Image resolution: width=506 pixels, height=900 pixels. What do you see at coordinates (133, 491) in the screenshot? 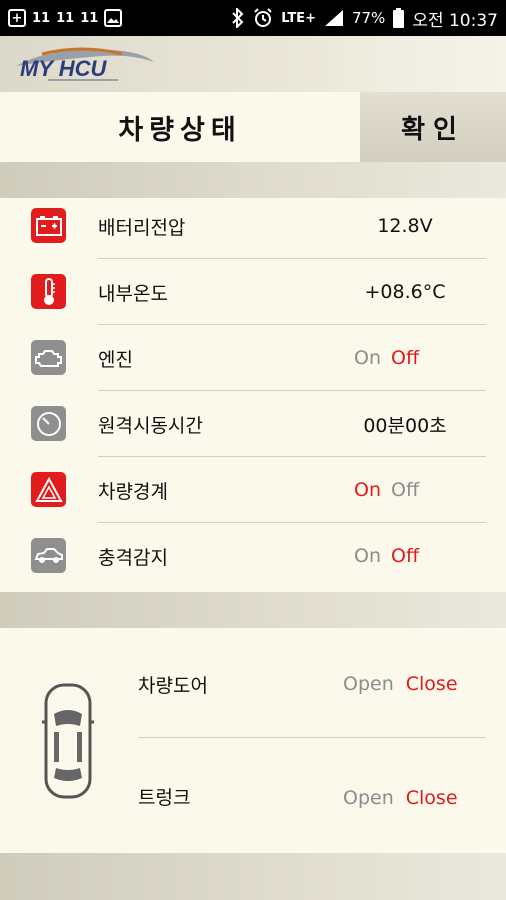
I see `status-label: 차량경계` at bounding box center [133, 491].